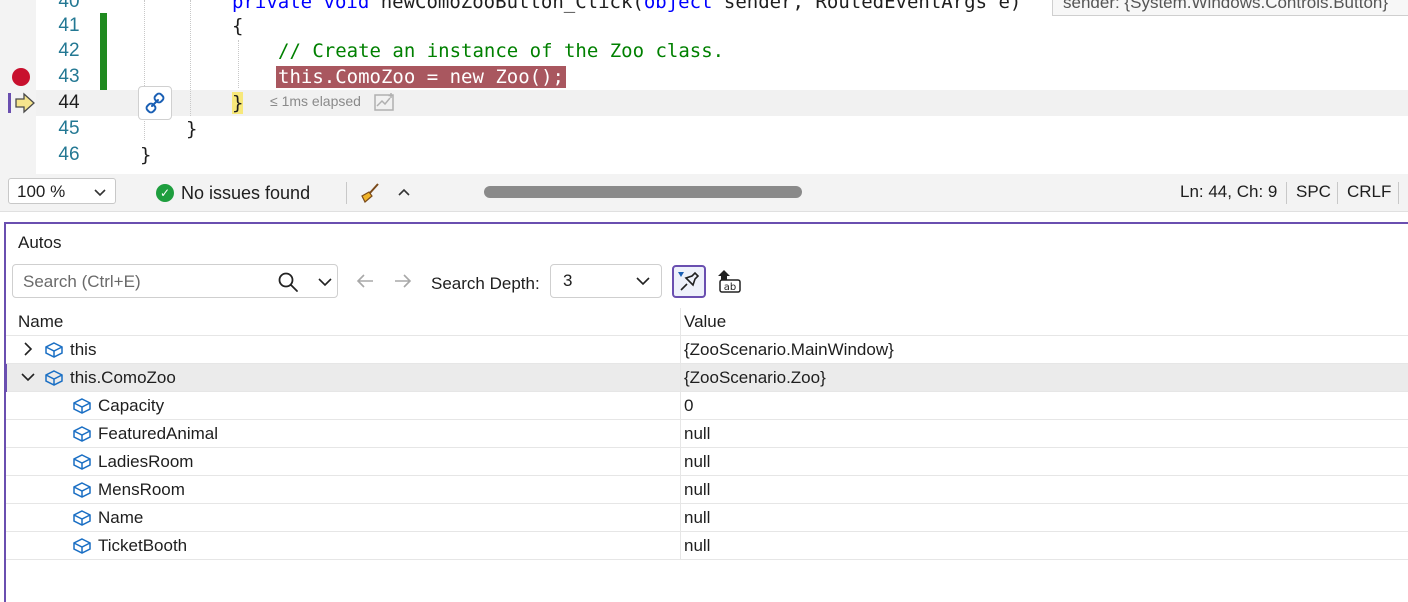 The image size is (1408, 602). I want to click on variable-name-cell: TicketBooth, so click(343, 545).